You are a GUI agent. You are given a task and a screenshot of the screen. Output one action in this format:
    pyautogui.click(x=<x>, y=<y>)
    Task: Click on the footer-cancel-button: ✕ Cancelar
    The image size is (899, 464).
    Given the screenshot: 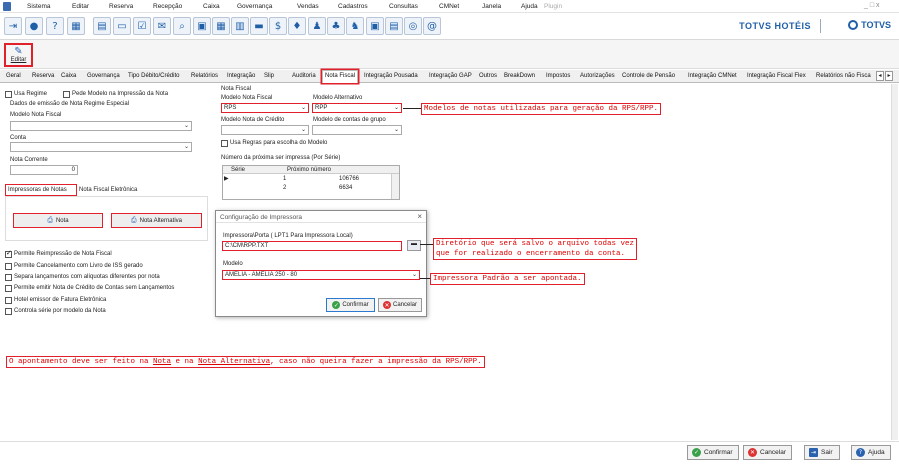 What is the action you would take?
    pyautogui.click(x=767, y=452)
    